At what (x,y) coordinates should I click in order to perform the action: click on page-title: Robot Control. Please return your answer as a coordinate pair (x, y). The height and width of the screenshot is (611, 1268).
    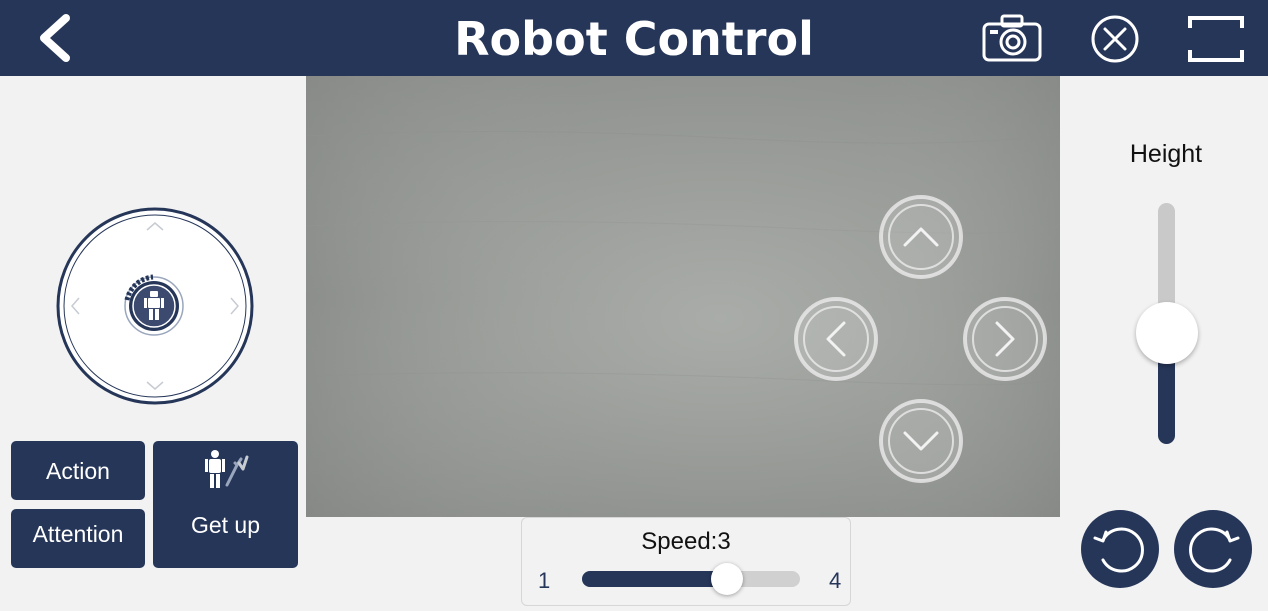
    Looking at the image, I should click on (634, 39).